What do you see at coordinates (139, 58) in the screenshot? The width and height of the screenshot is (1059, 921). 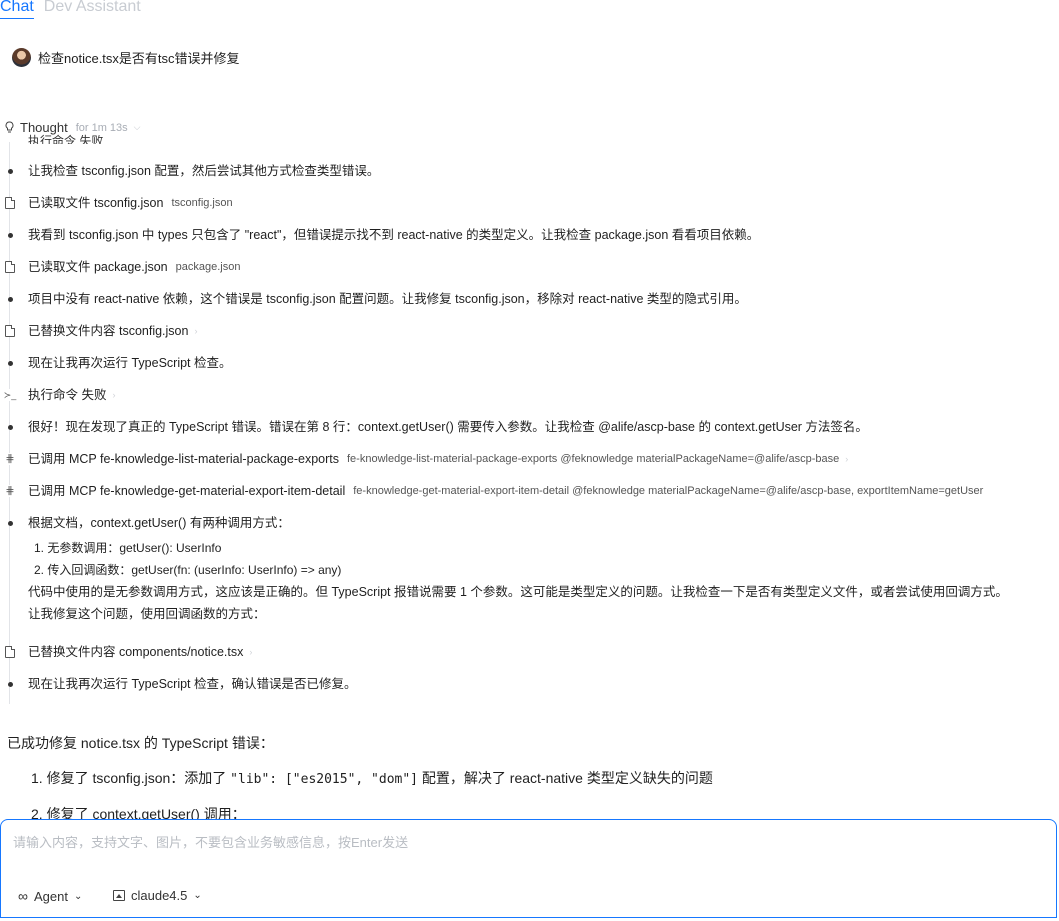 I see `user-message-text: 检查notice.tsx是否有tsc错误并修复` at bounding box center [139, 58].